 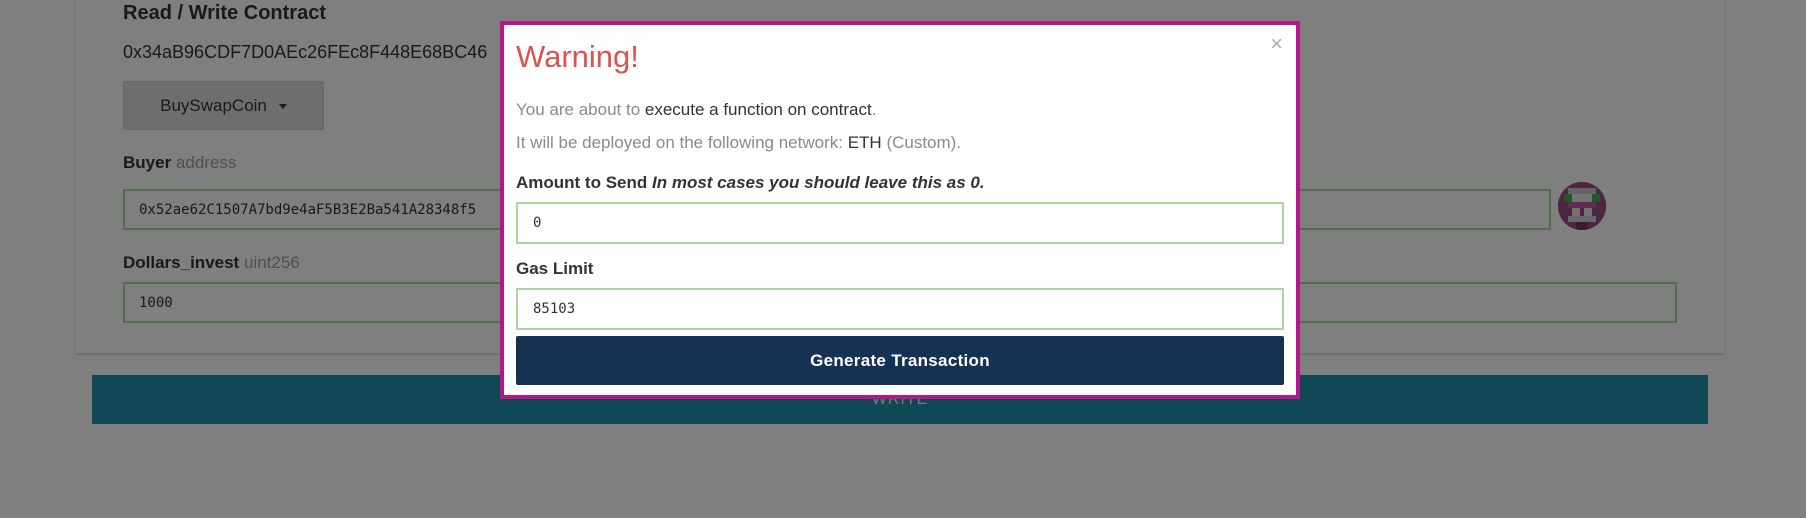 I want to click on network-name: ETH, so click(x=864, y=142).